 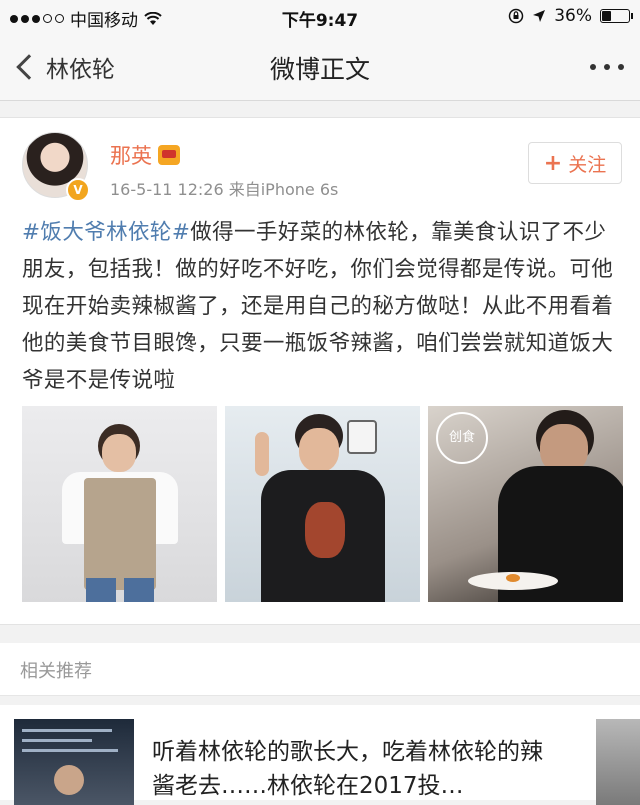 I want to click on more-options-button, so click(x=607, y=67).